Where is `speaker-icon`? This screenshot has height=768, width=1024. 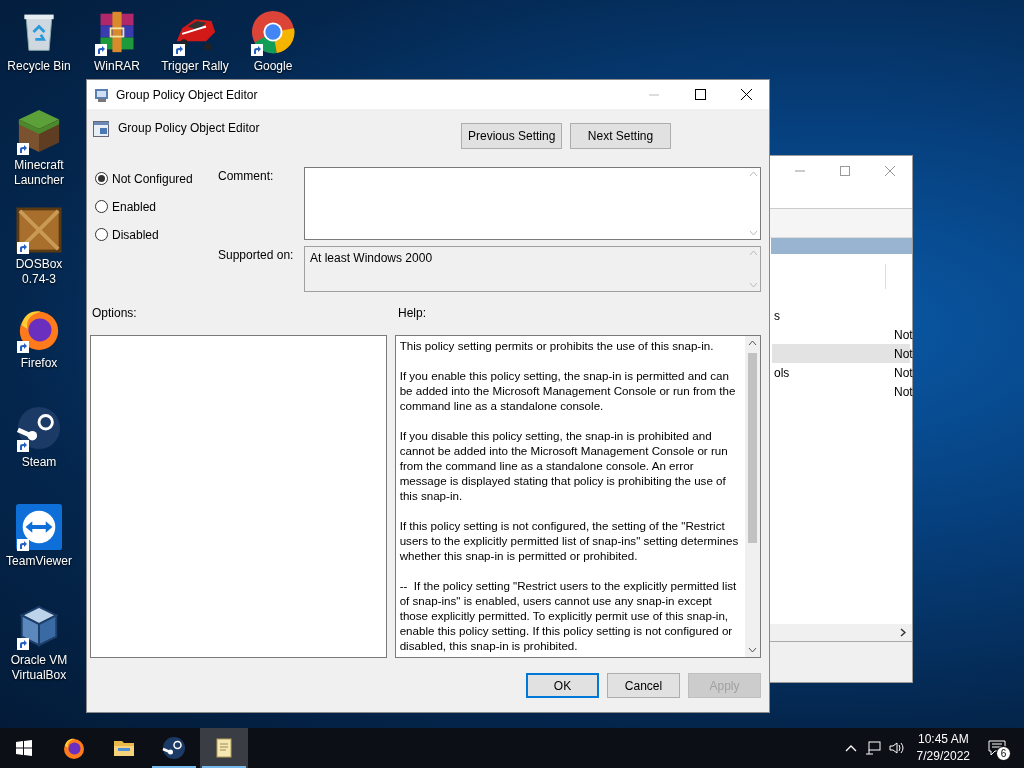 speaker-icon is located at coordinates (896, 748).